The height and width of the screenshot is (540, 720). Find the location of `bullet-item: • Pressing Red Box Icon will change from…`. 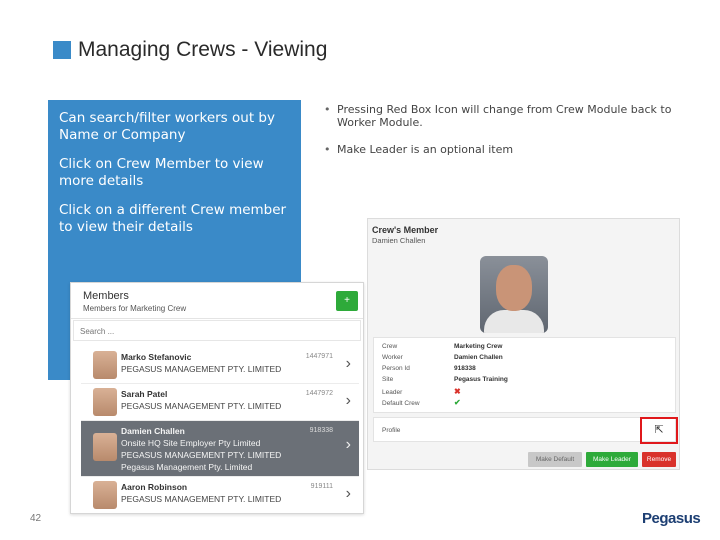

bullet-item: • Pressing Red Box Icon will change from… is located at coordinates (497, 116).